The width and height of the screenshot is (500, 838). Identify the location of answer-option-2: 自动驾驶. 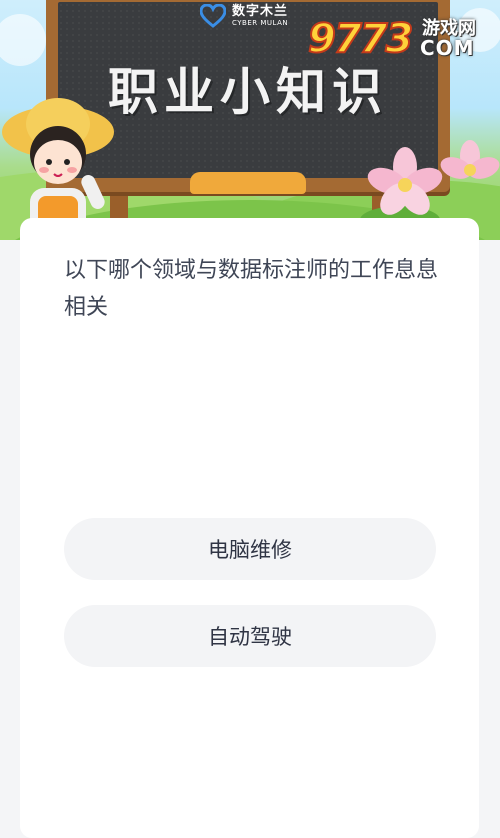
(250, 636).